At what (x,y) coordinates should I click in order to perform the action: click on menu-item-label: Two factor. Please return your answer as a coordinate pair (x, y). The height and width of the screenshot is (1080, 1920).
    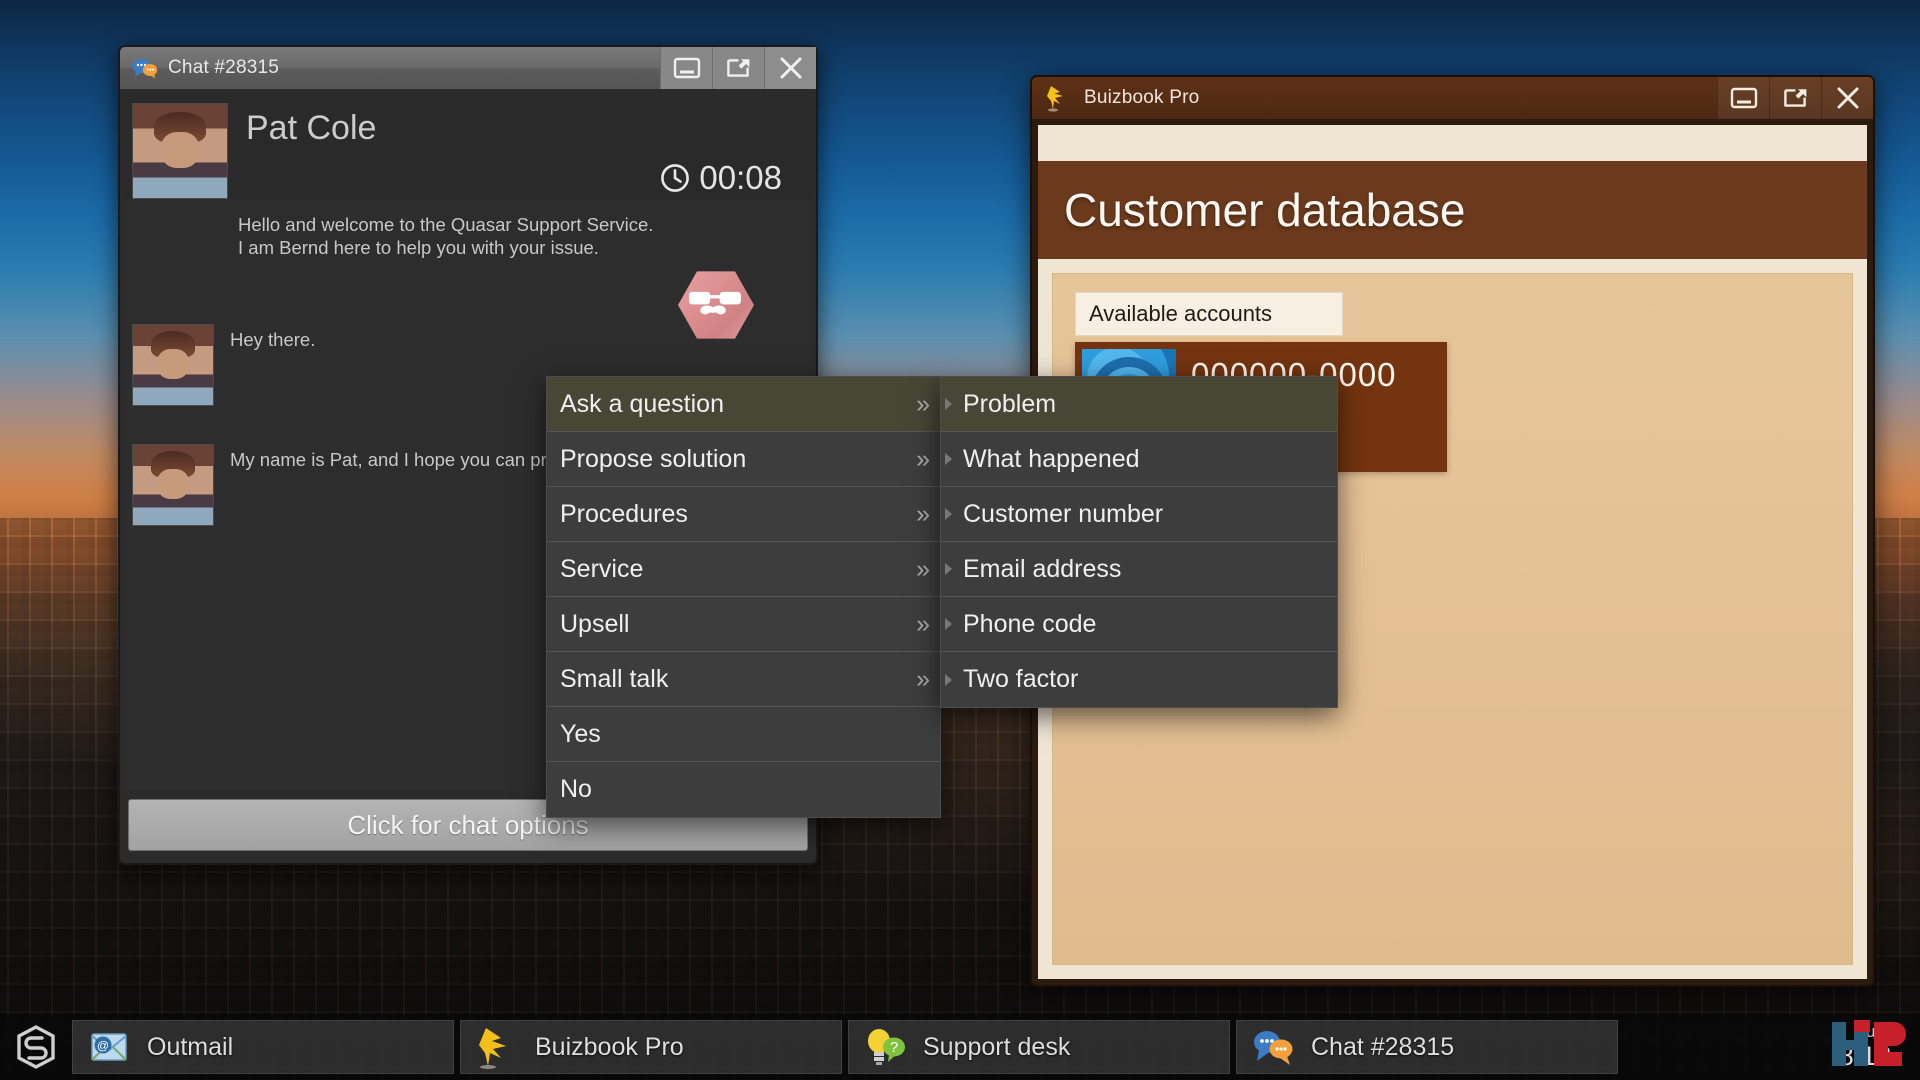
    Looking at the image, I should click on (1021, 679).